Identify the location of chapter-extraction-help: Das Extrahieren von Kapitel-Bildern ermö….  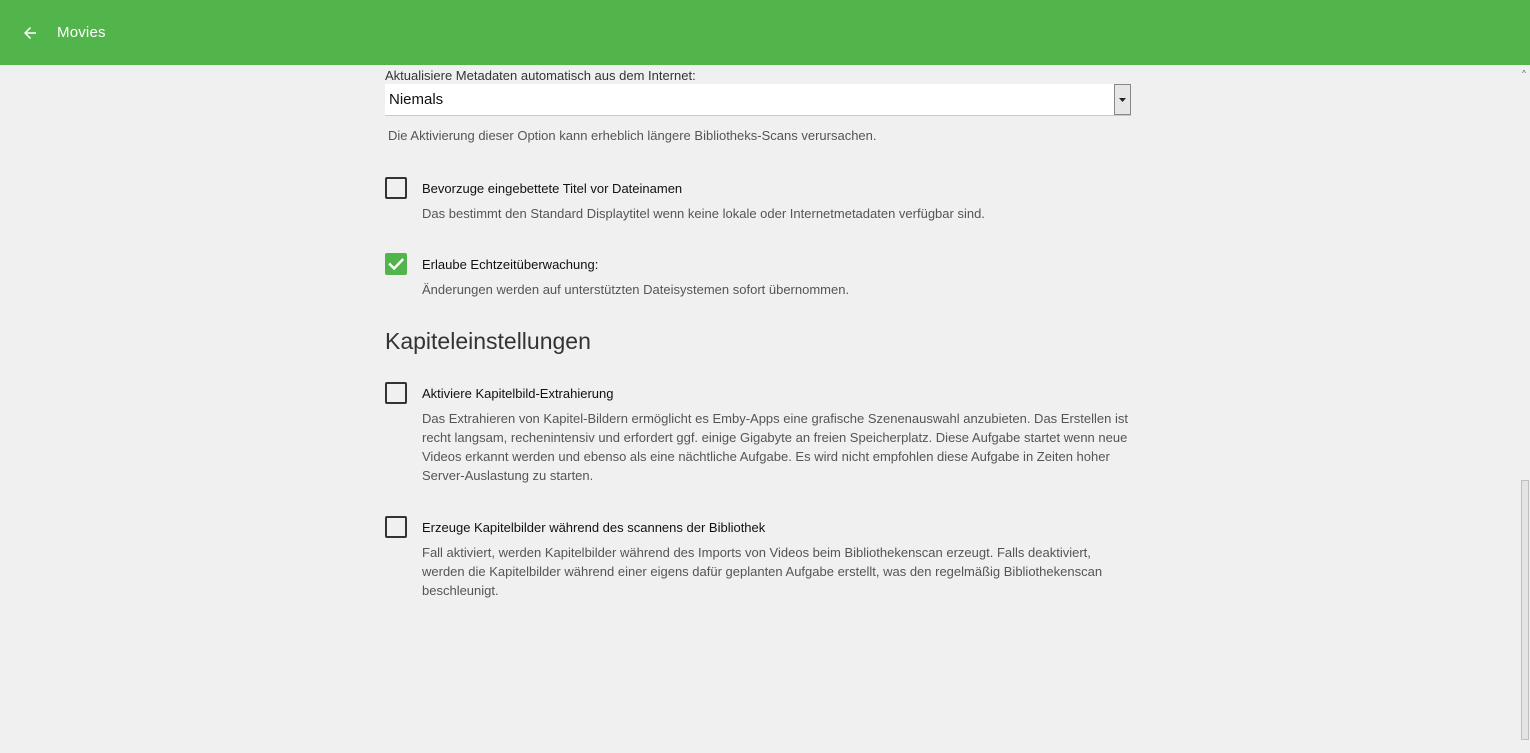
(775, 447).